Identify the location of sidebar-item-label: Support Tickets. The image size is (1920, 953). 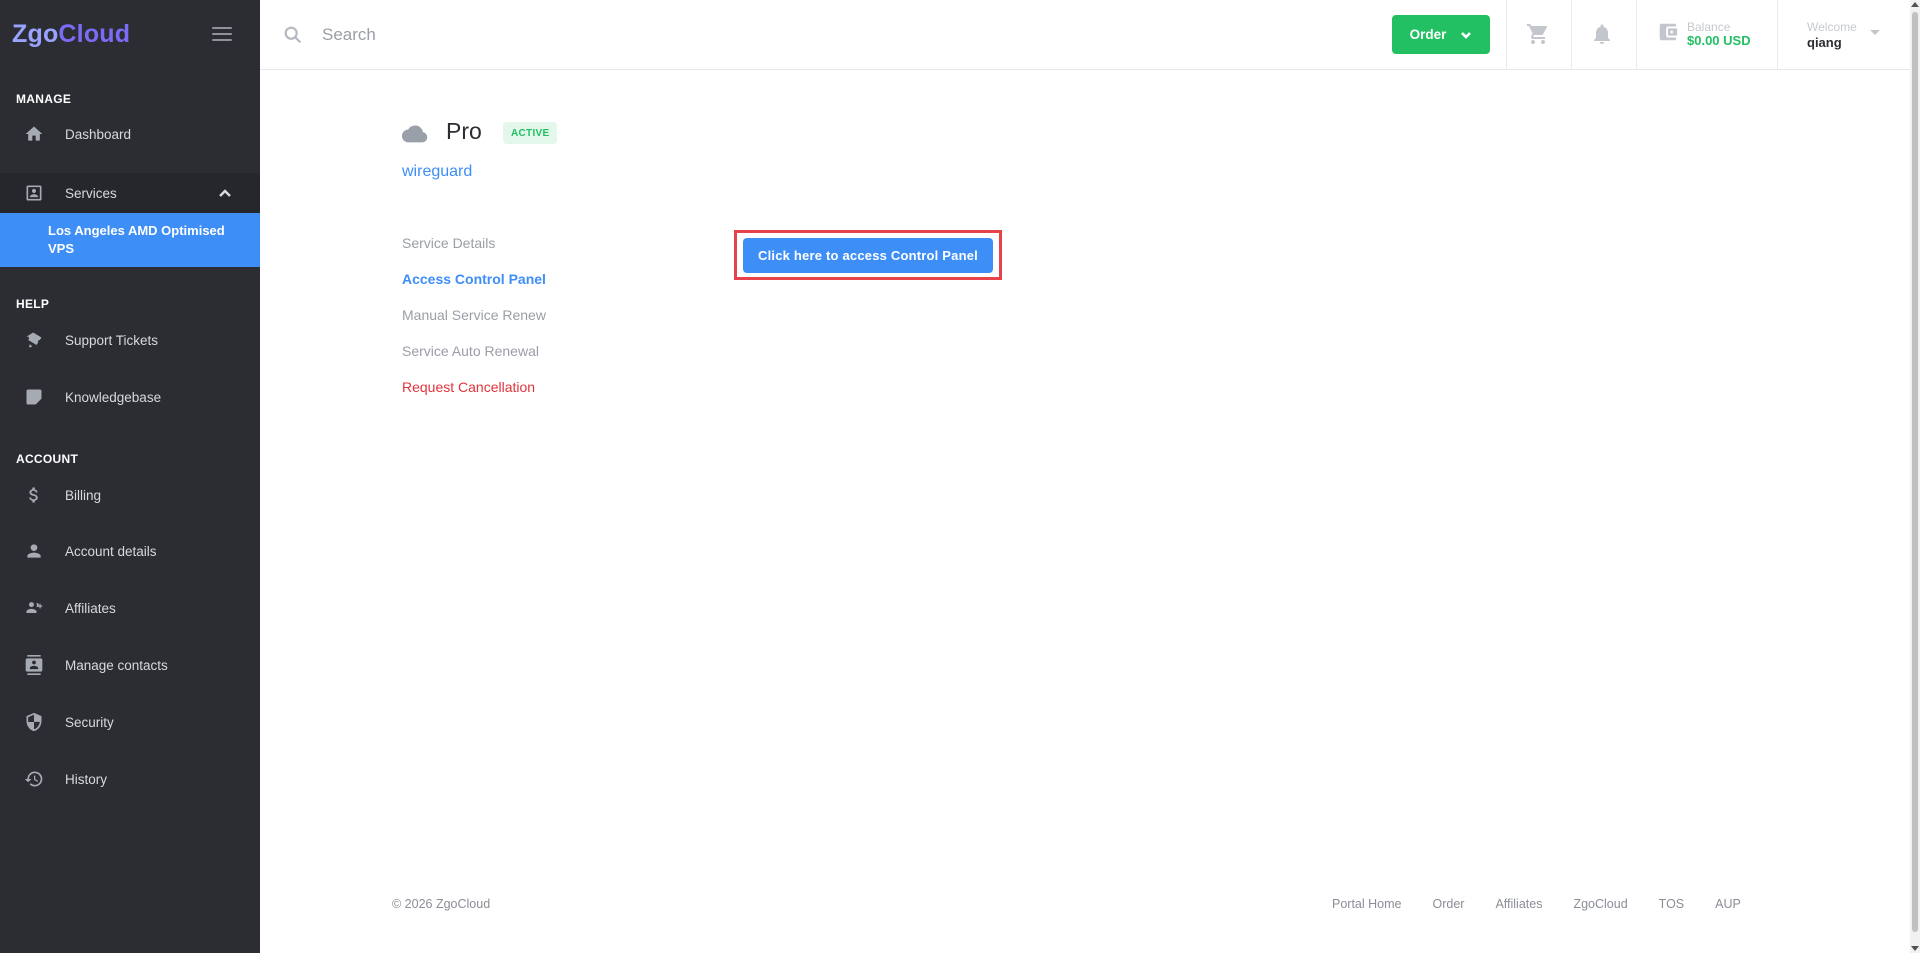
(112, 340).